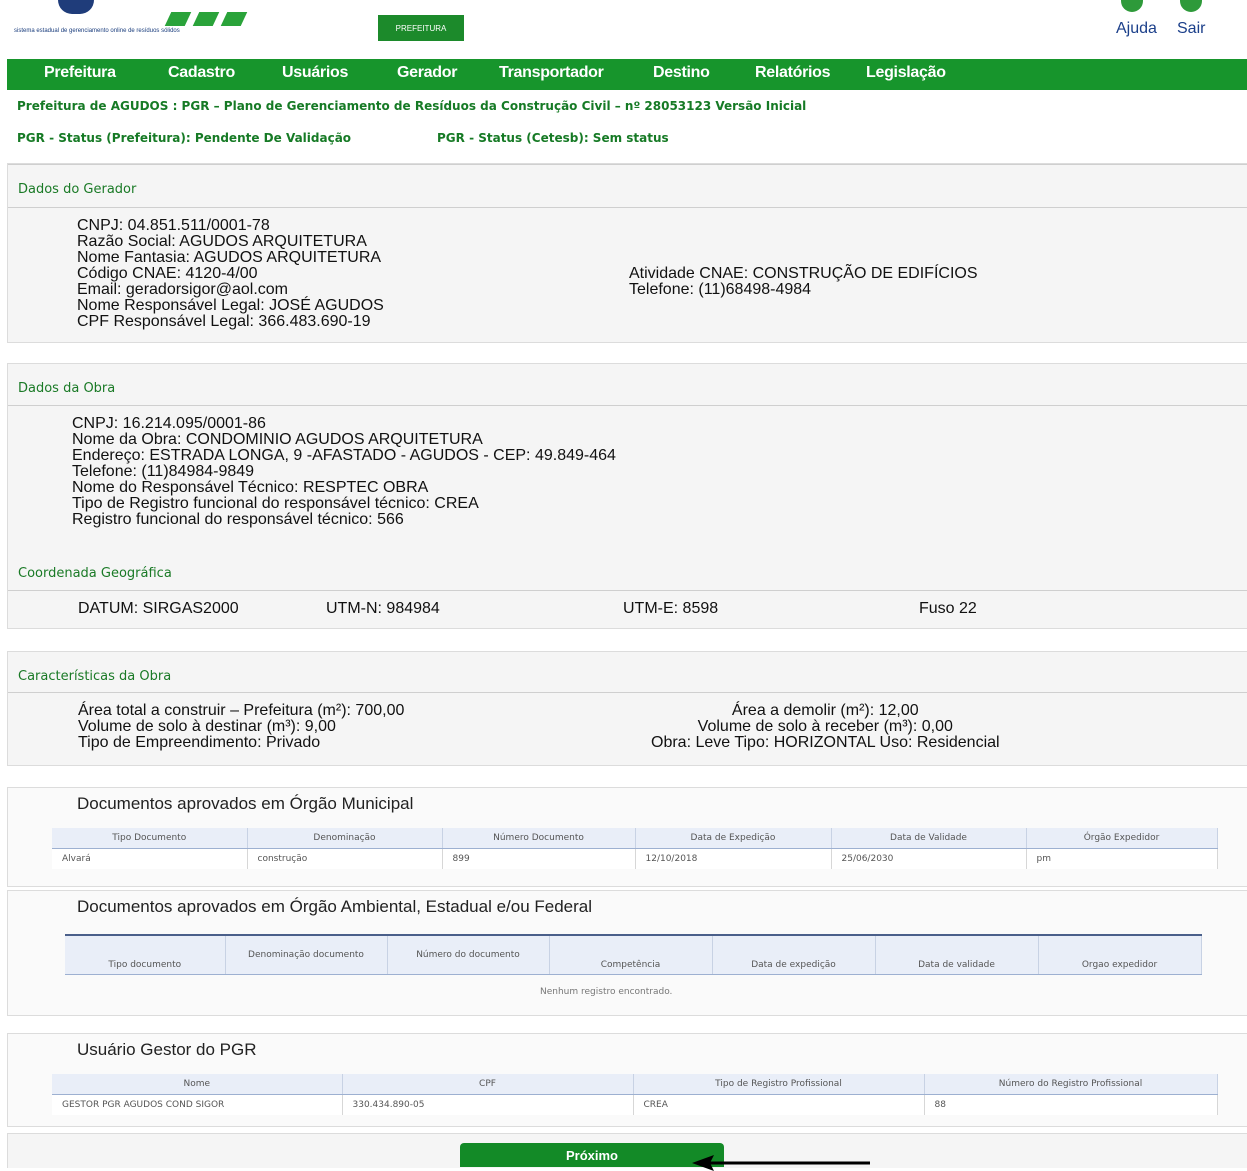  Describe the element at coordinates (553, 138) in the screenshot. I see `status-cetesb: PGR - Status (Cetesb): Sem status` at that location.